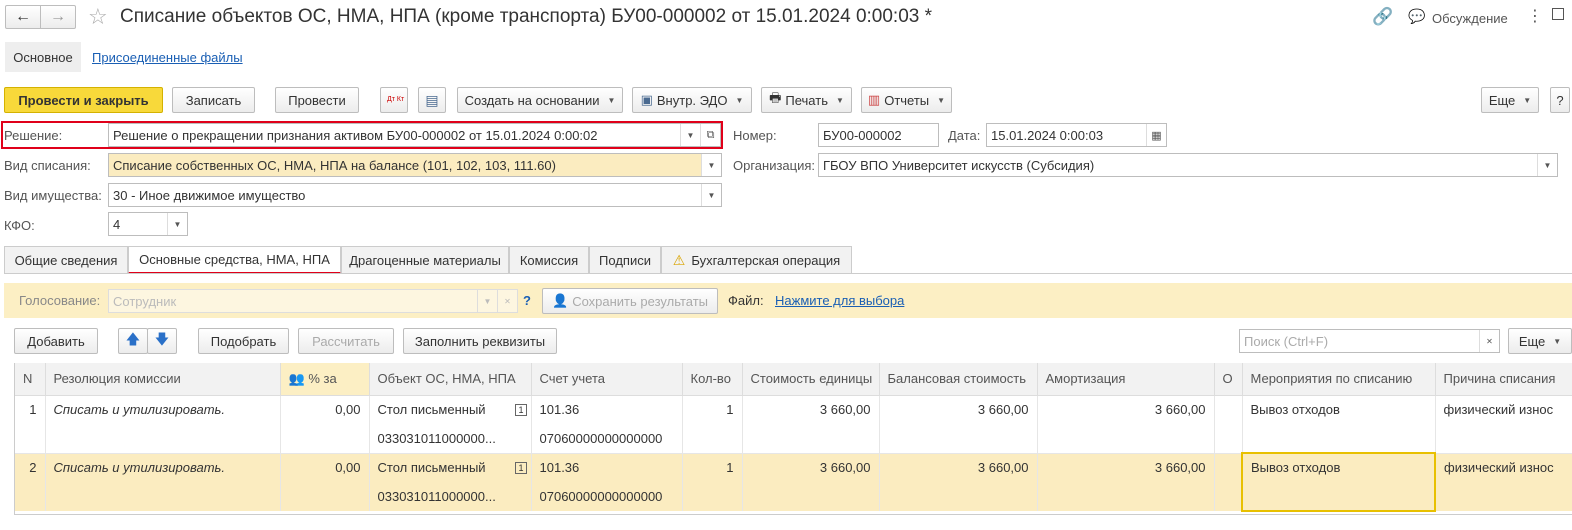 The width and height of the screenshot is (1572, 530). I want to click on star-icon: ☆, so click(98, 17).